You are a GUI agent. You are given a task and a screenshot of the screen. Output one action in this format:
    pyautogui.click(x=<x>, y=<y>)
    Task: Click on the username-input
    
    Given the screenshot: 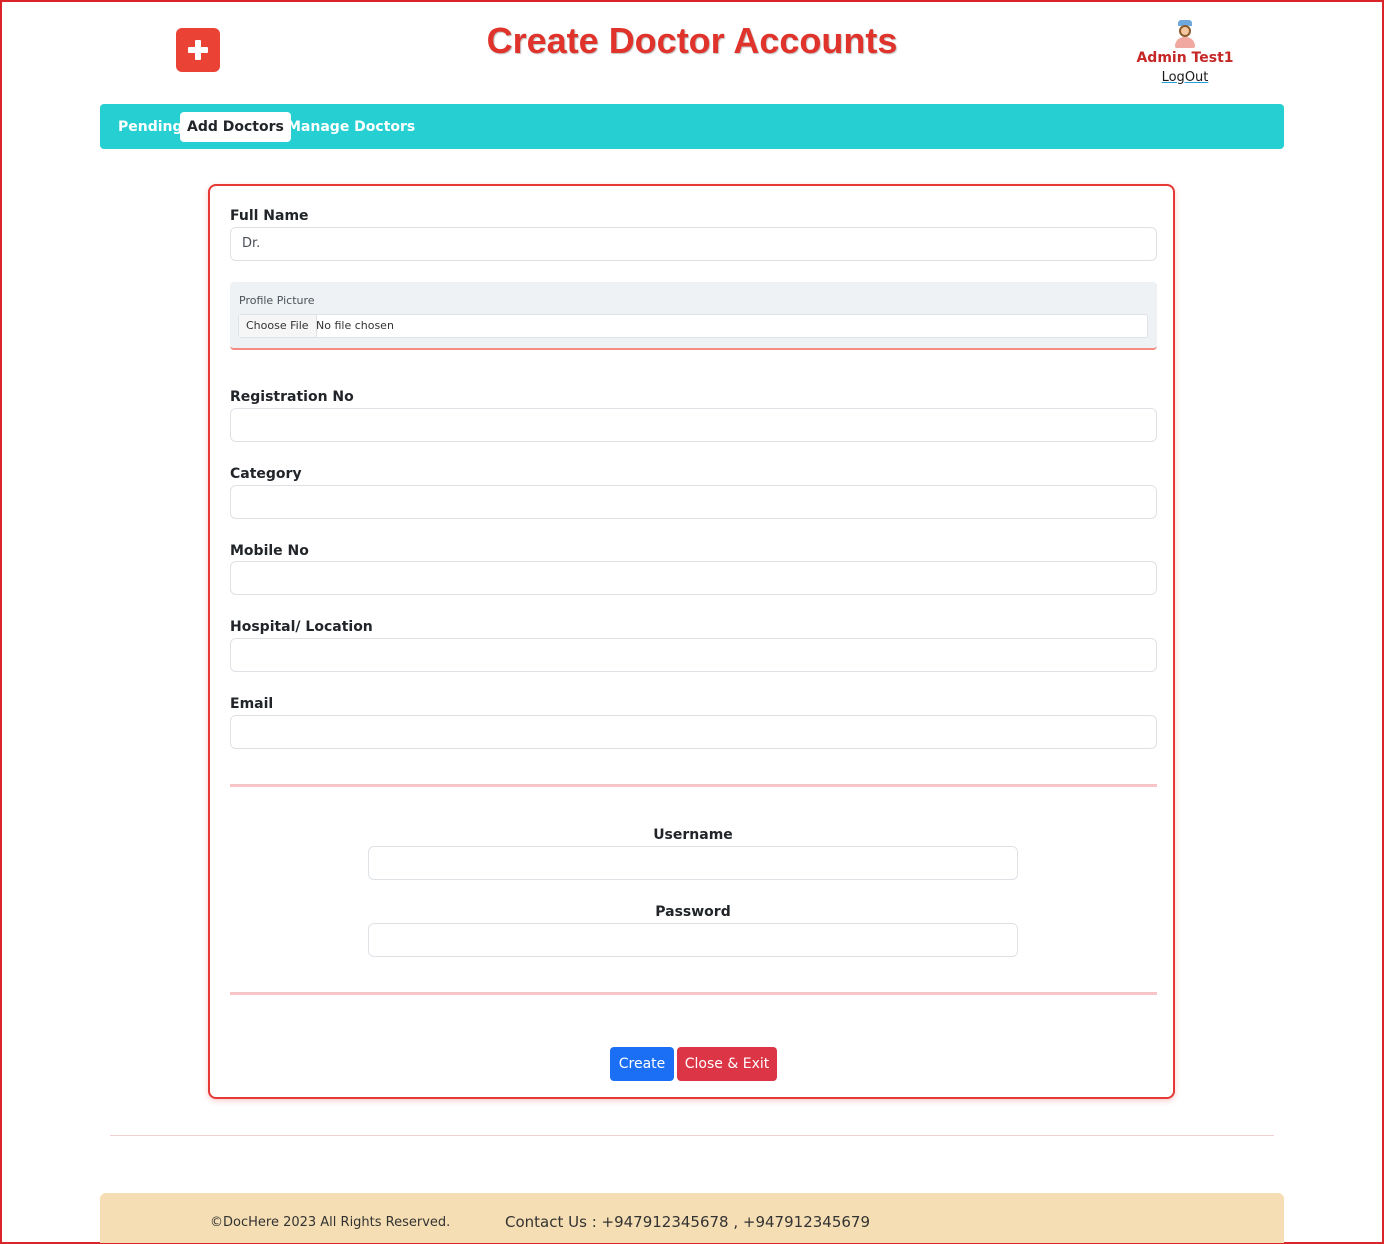 What is the action you would take?
    pyautogui.click(x=693, y=863)
    